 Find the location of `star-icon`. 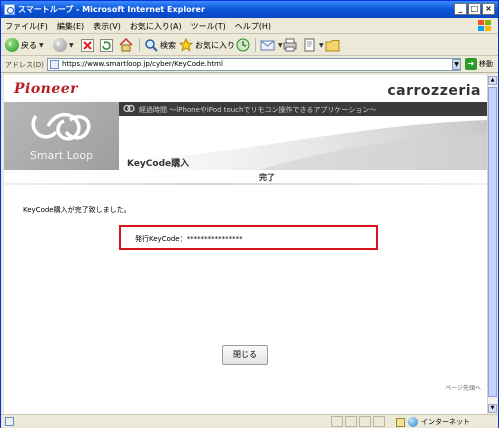

star-icon is located at coordinates (186, 45).